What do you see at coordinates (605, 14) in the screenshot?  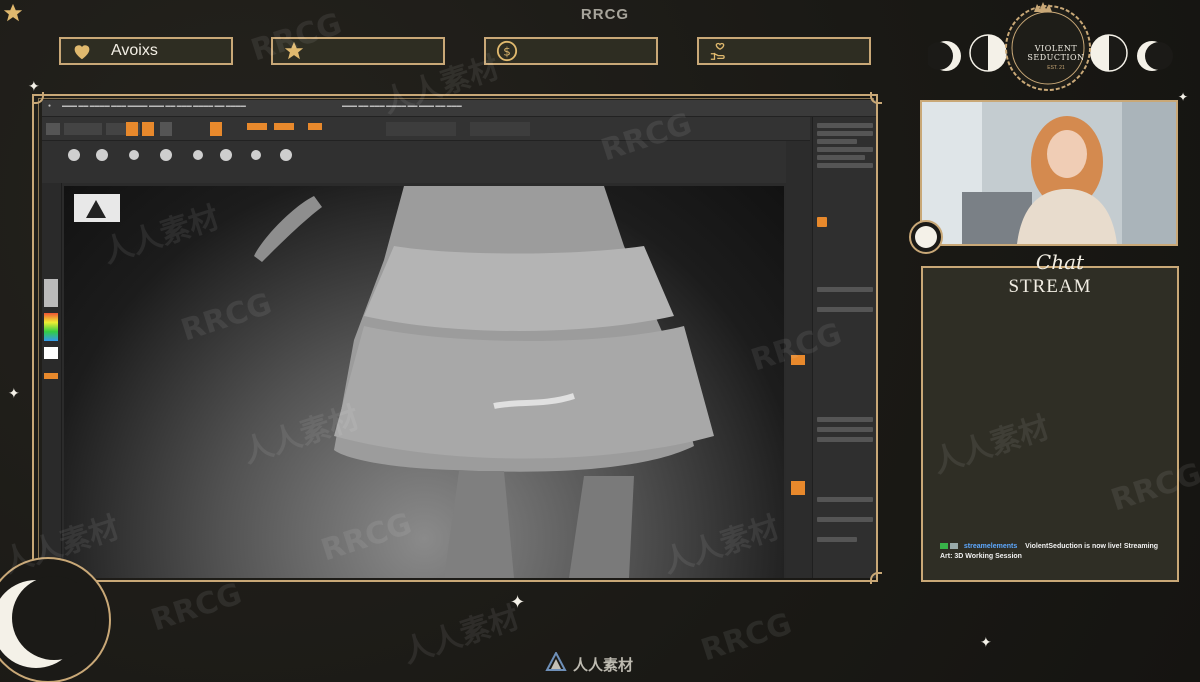 I see `brand-title: RRCG` at bounding box center [605, 14].